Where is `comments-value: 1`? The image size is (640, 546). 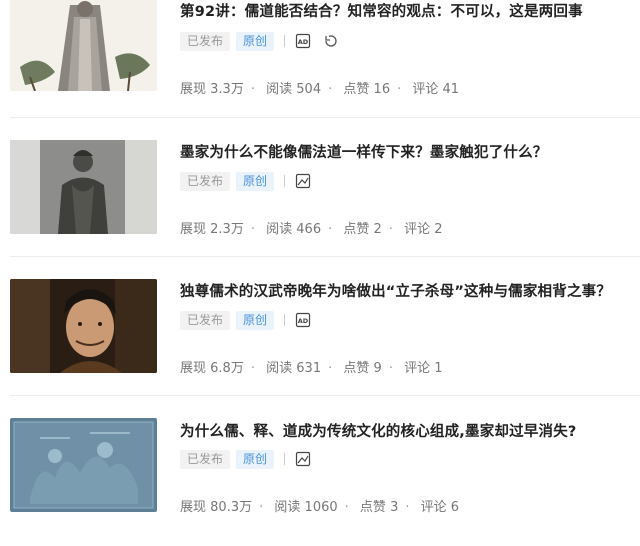 comments-value: 1 is located at coordinates (438, 368).